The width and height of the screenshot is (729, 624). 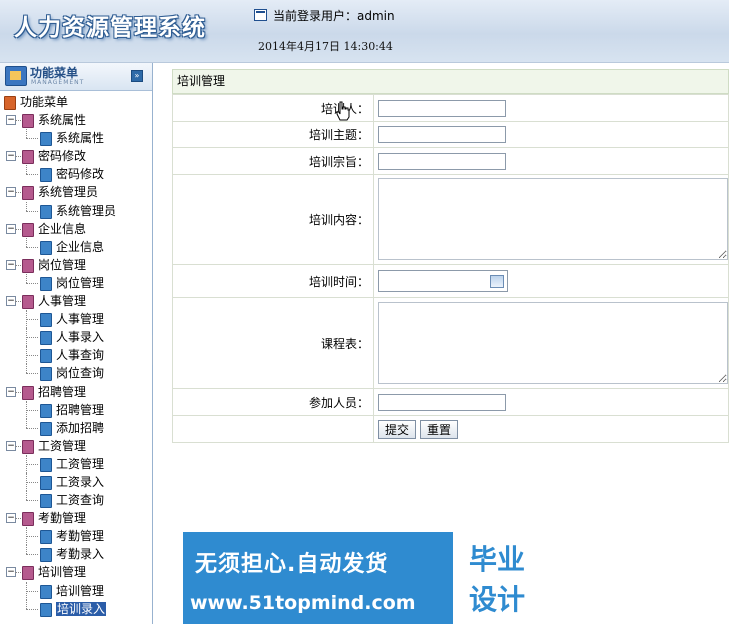 I want to click on menu-item: 人事录入, so click(x=76, y=337).